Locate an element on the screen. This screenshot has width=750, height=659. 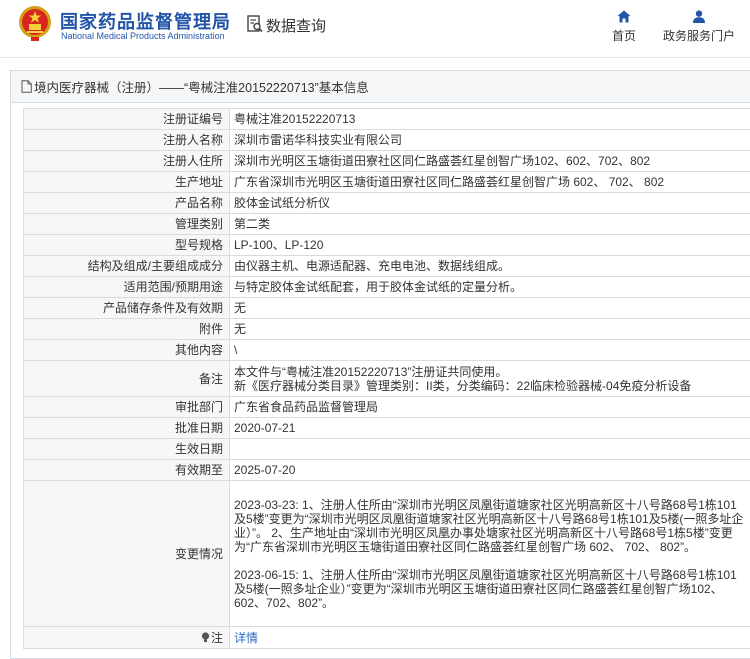
national-emblem-icon is located at coordinates (35, 23).